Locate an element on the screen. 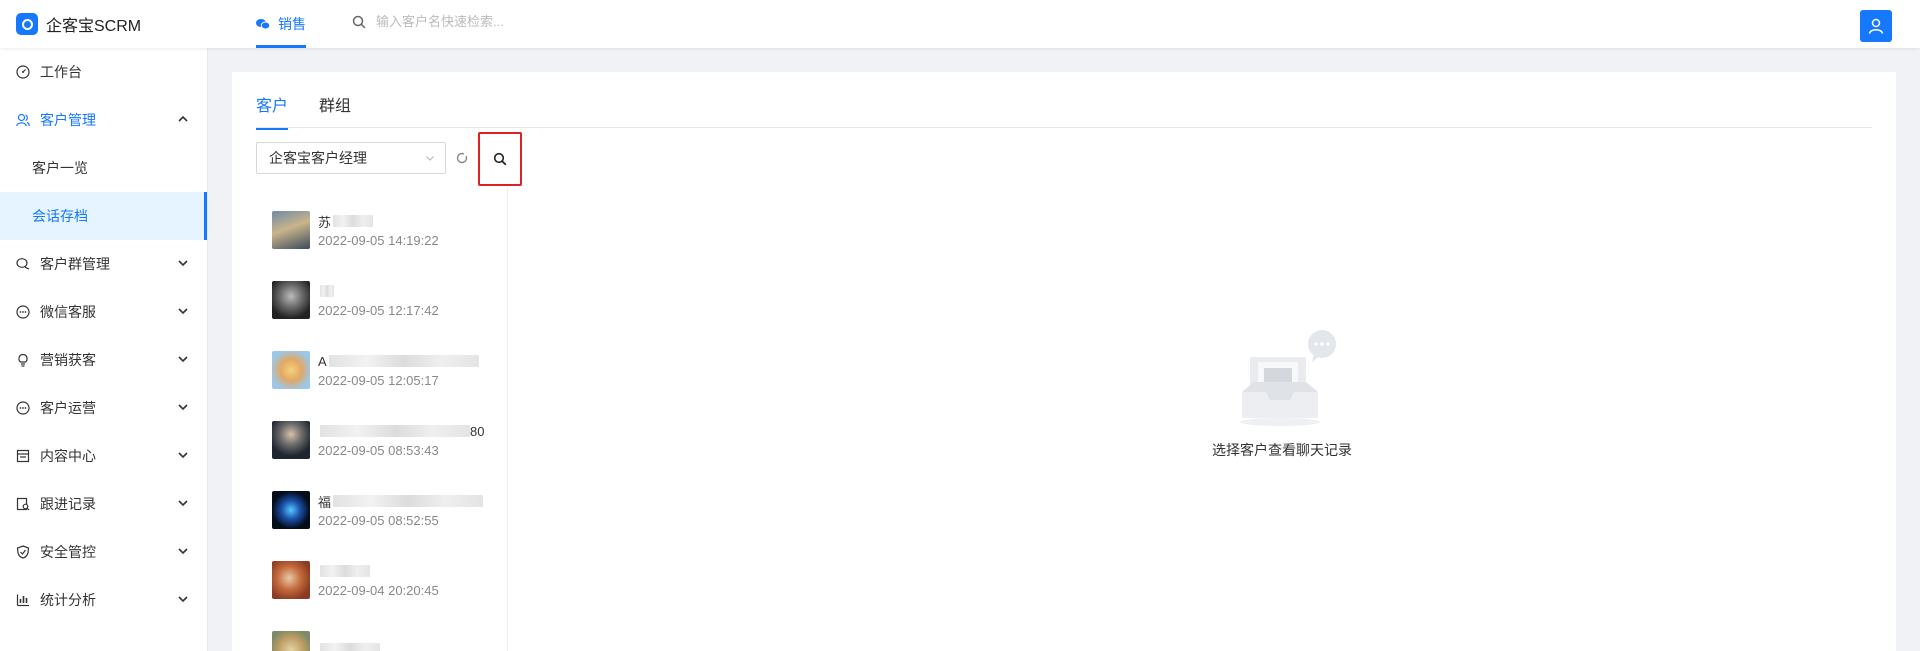  tab-groups: 群组 is located at coordinates (335, 110).